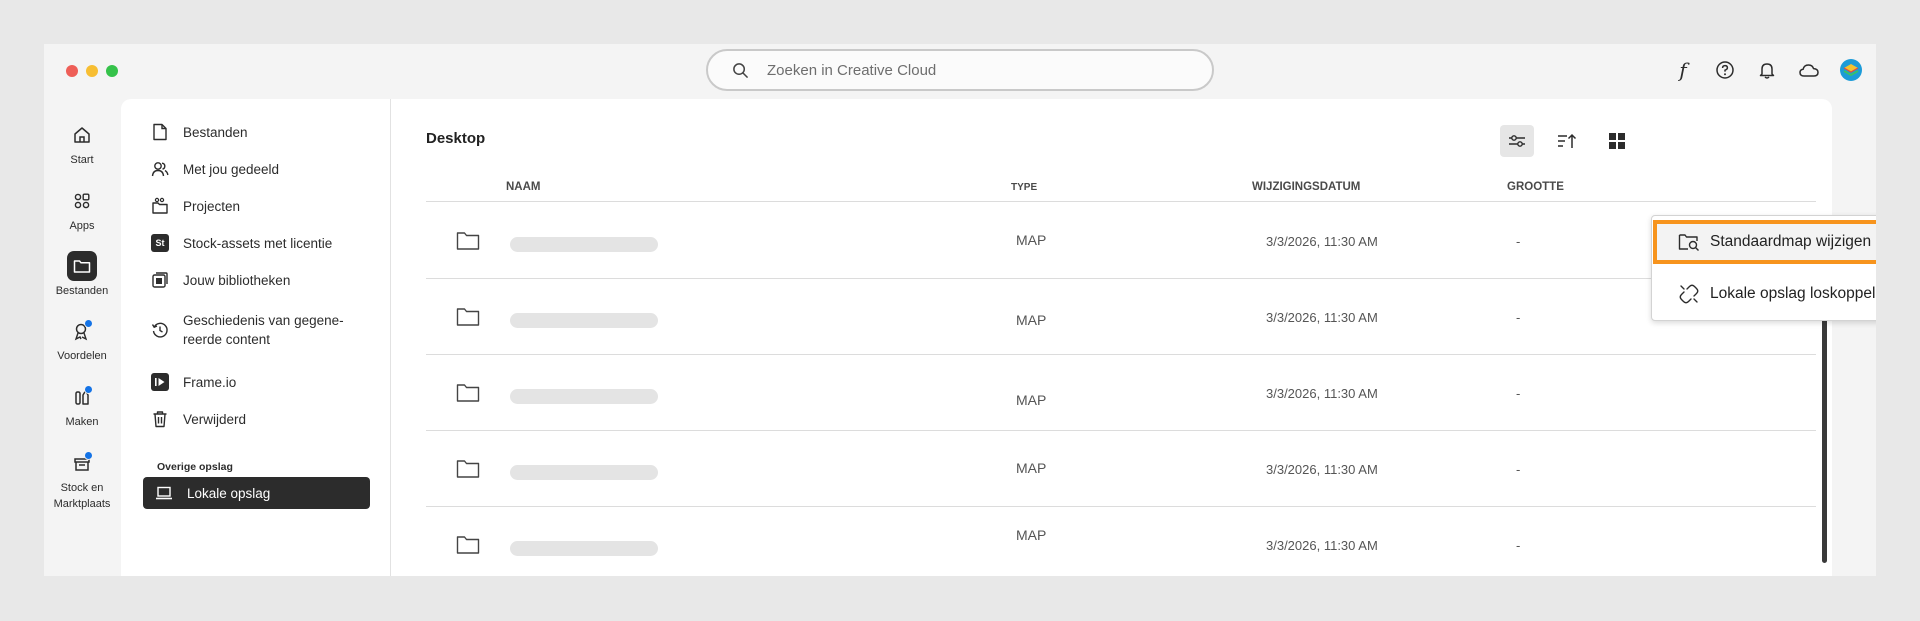  Describe the element at coordinates (82, 488) in the screenshot. I see `rail-label: Stock en` at that location.